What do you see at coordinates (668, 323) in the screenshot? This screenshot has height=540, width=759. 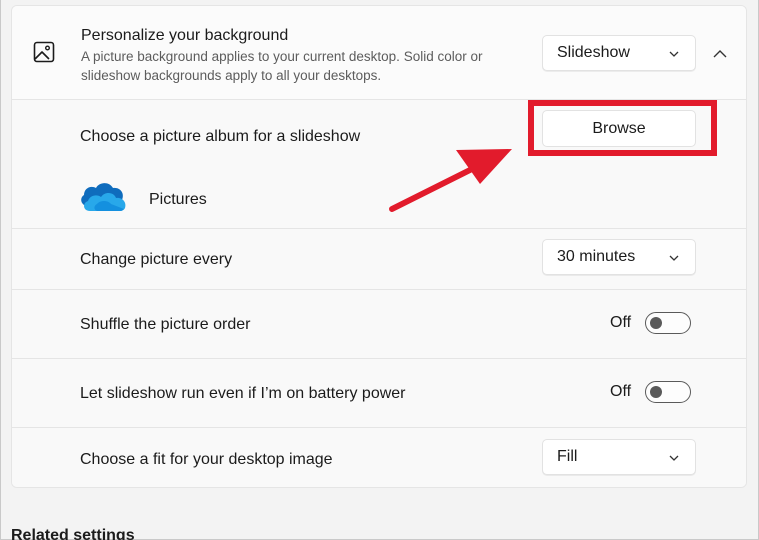 I see `shuffle-toggle` at bounding box center [668, 323].